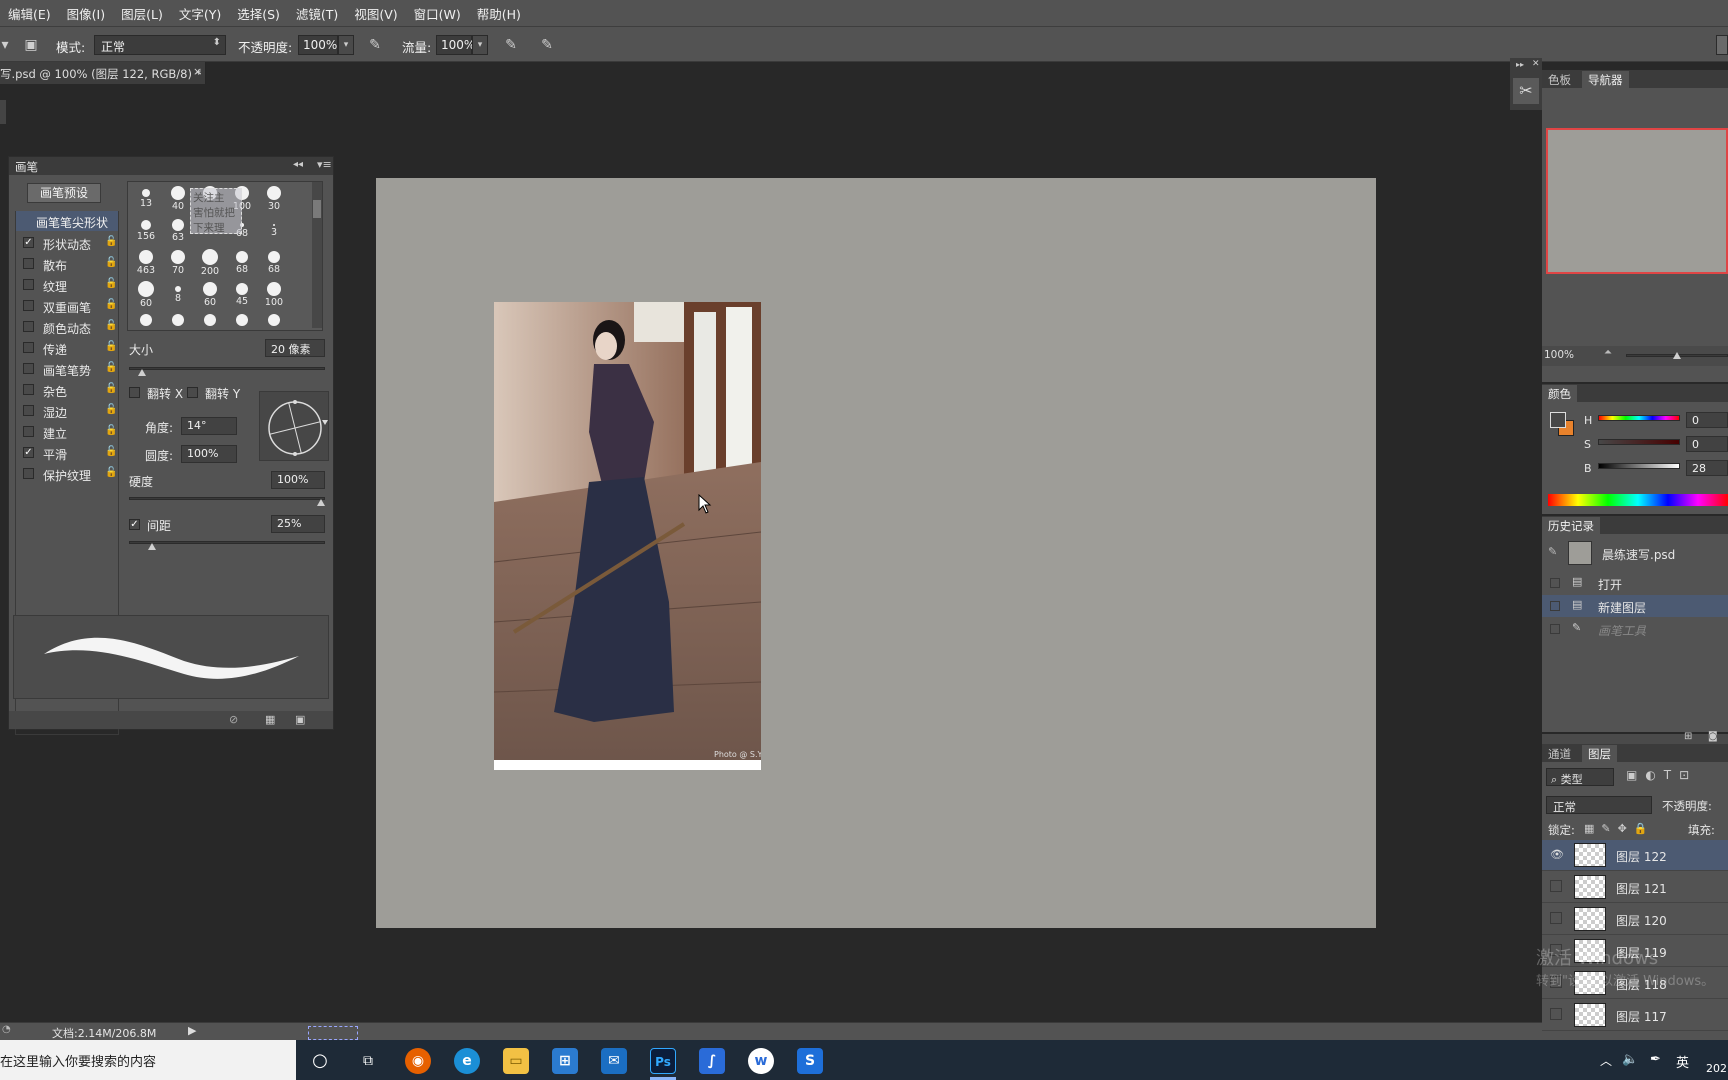 This screenshot has width=1728, height=1080. I want to click on history-snapshot: ✎ 晨练速写.psd, so click(1635, 553).